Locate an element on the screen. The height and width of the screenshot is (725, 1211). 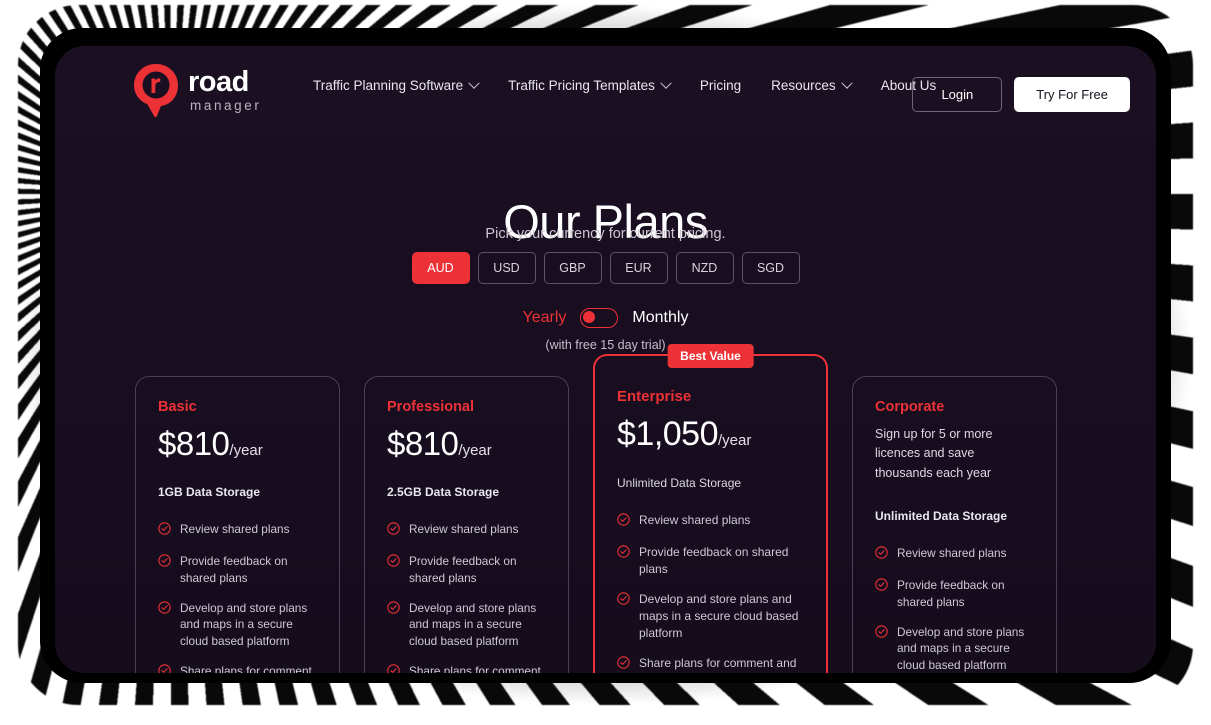
plan-price-amount: $1,050 is located at coordinates (668, 434).